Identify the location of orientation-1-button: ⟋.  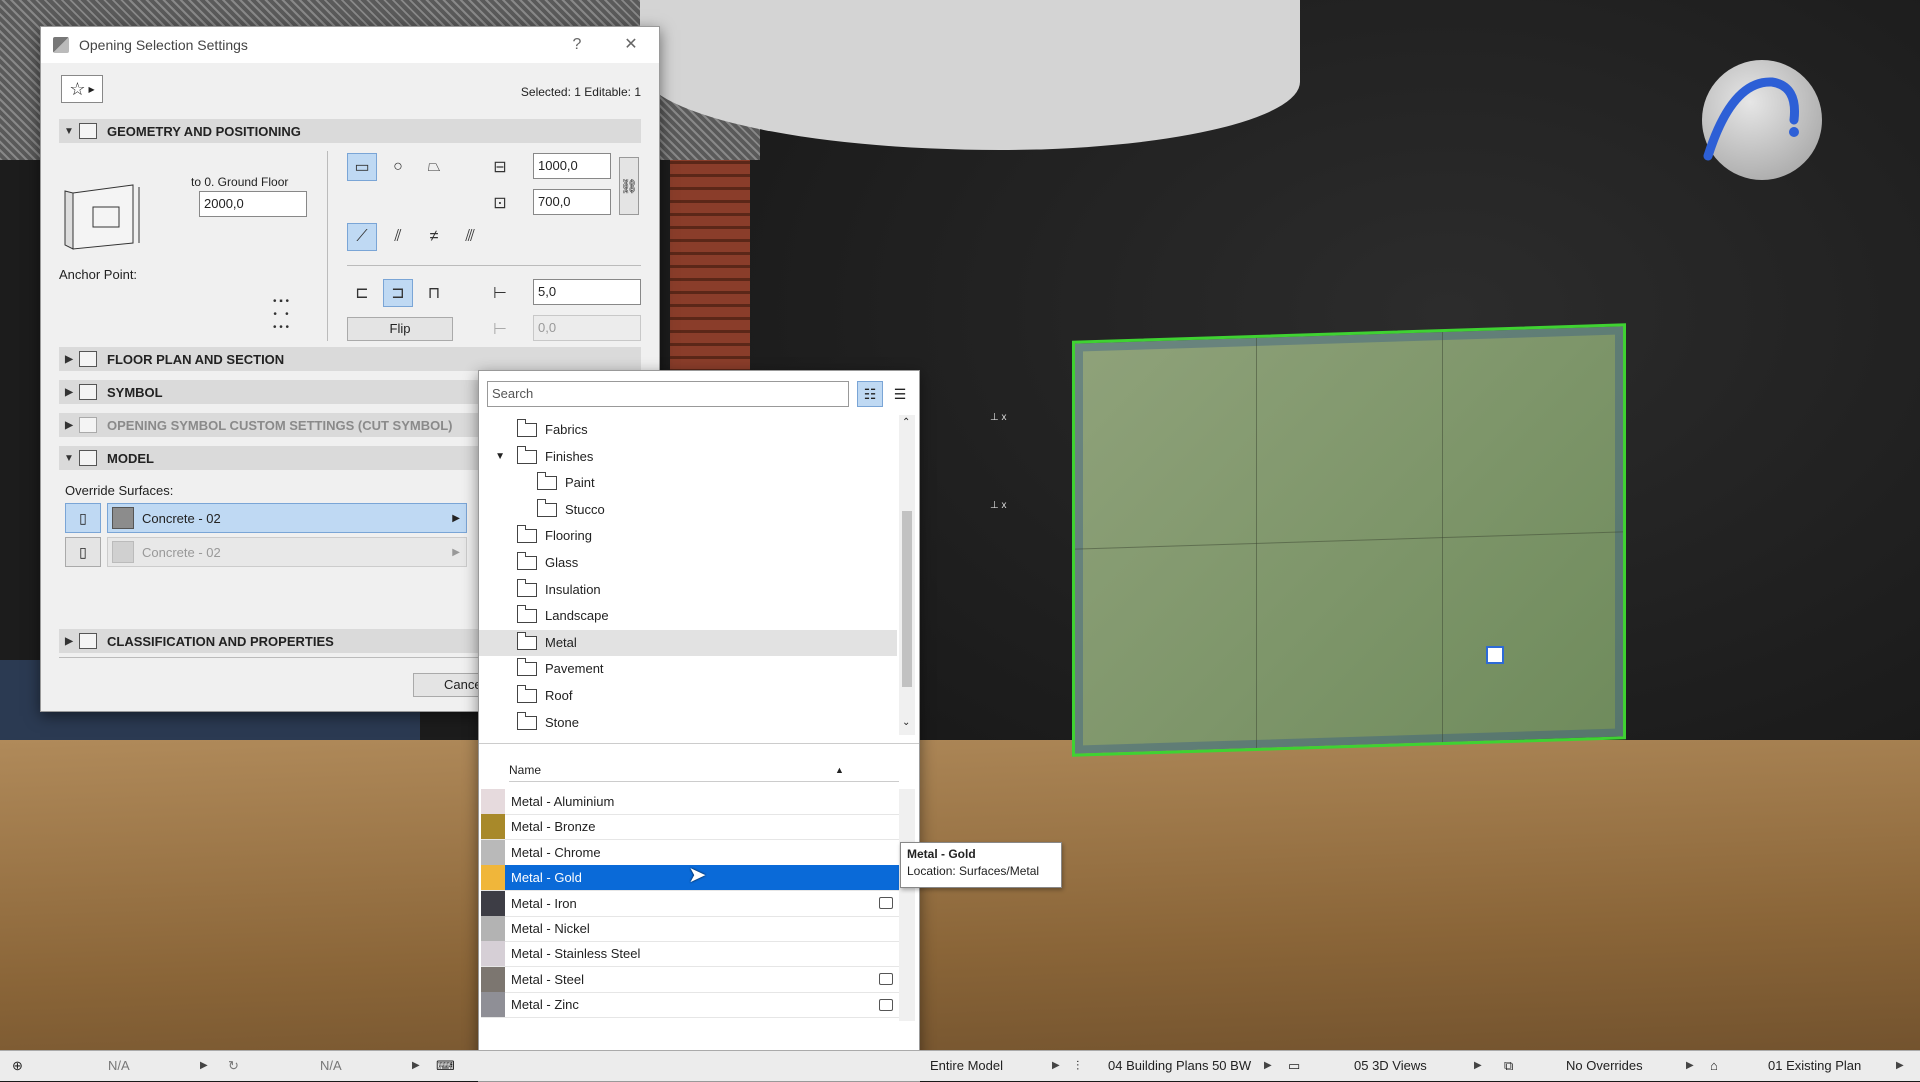
(362, 237).